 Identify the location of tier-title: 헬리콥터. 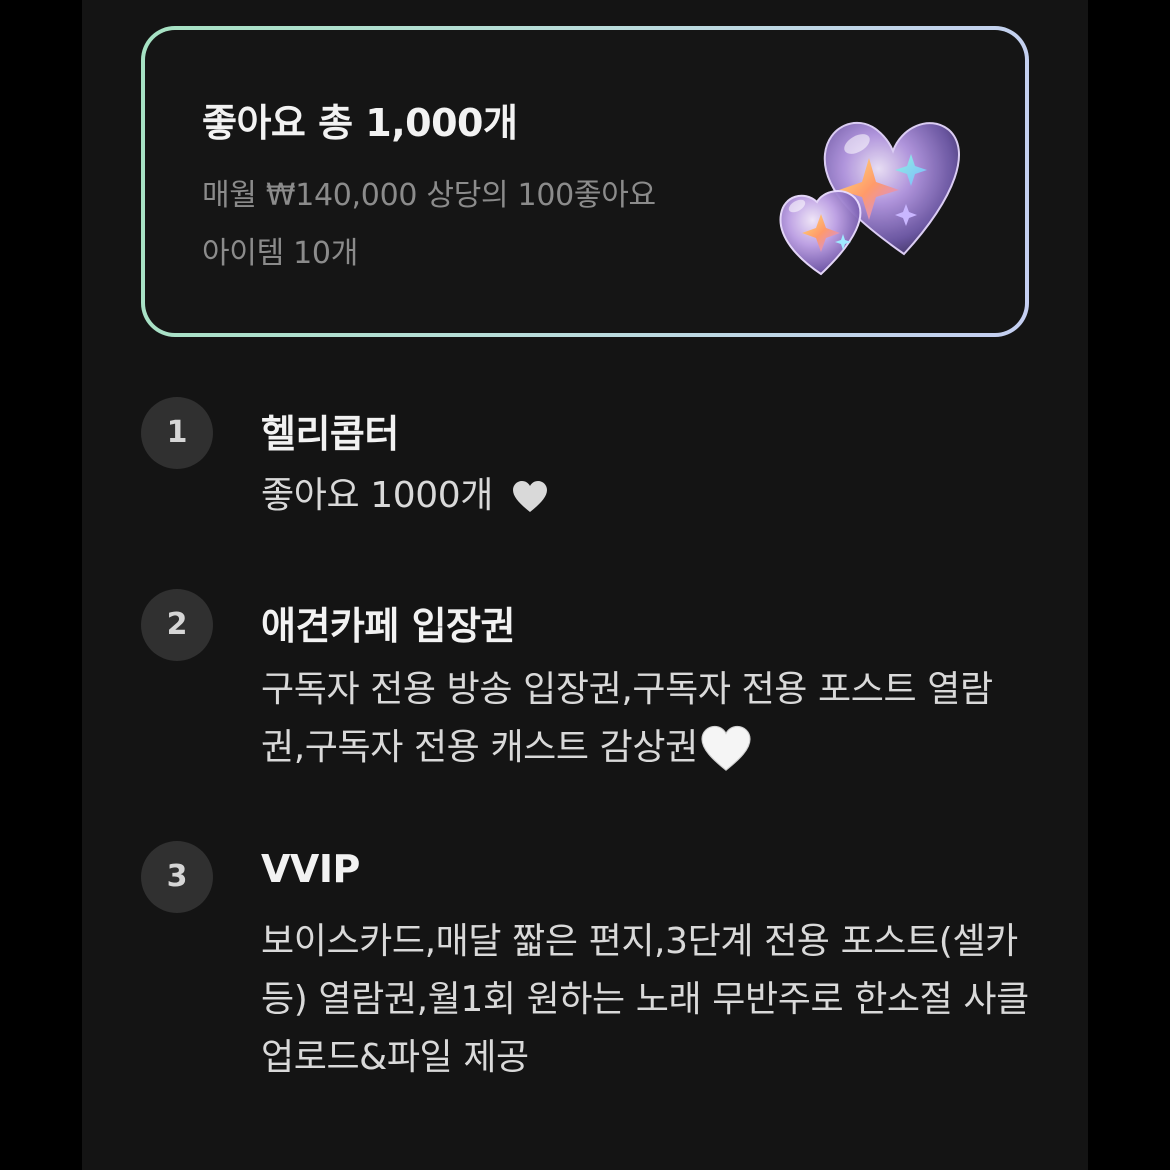
(330, 434).